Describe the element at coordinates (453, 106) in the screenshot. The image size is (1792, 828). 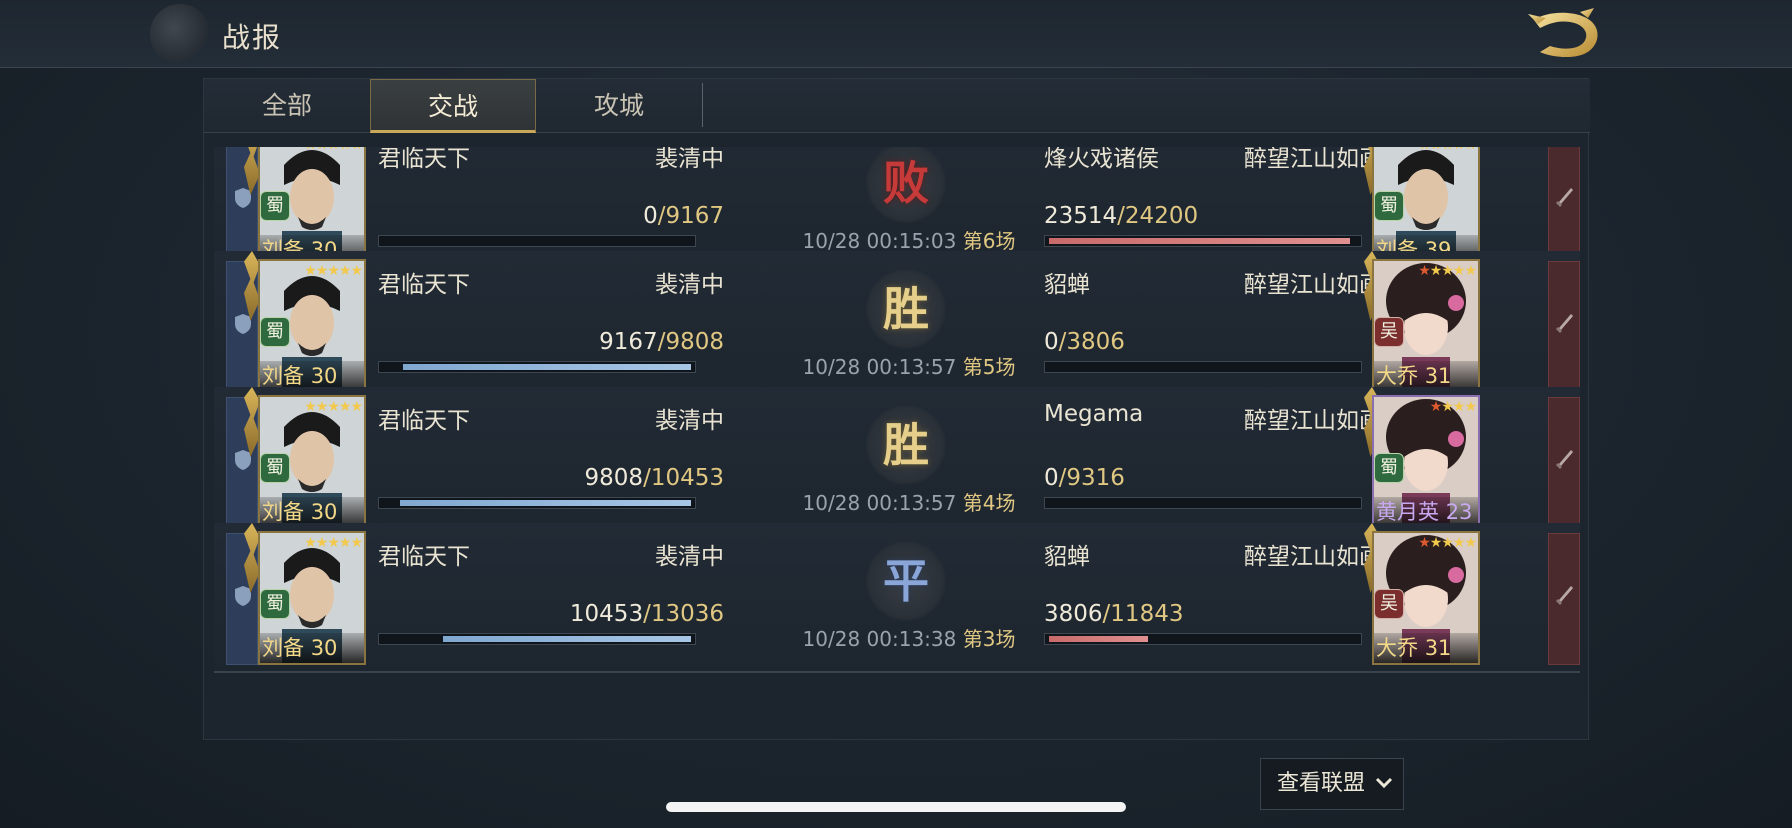
I see `tab-battle: 交战` at that location.